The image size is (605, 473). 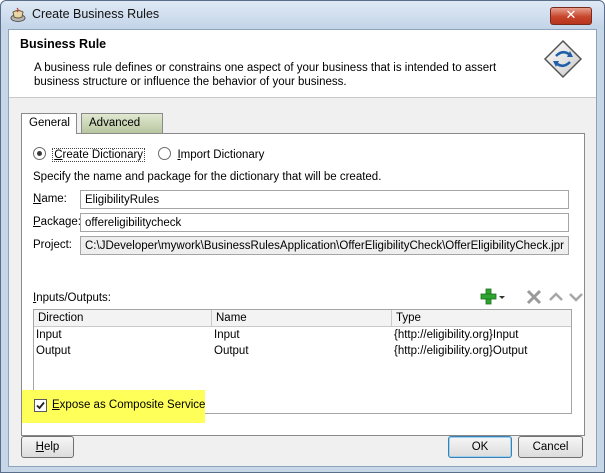 What do you see at coordinates (96, 14) in the screenshot?
I see `window-title: Create Business Rules` at bounding box center [96, 14].